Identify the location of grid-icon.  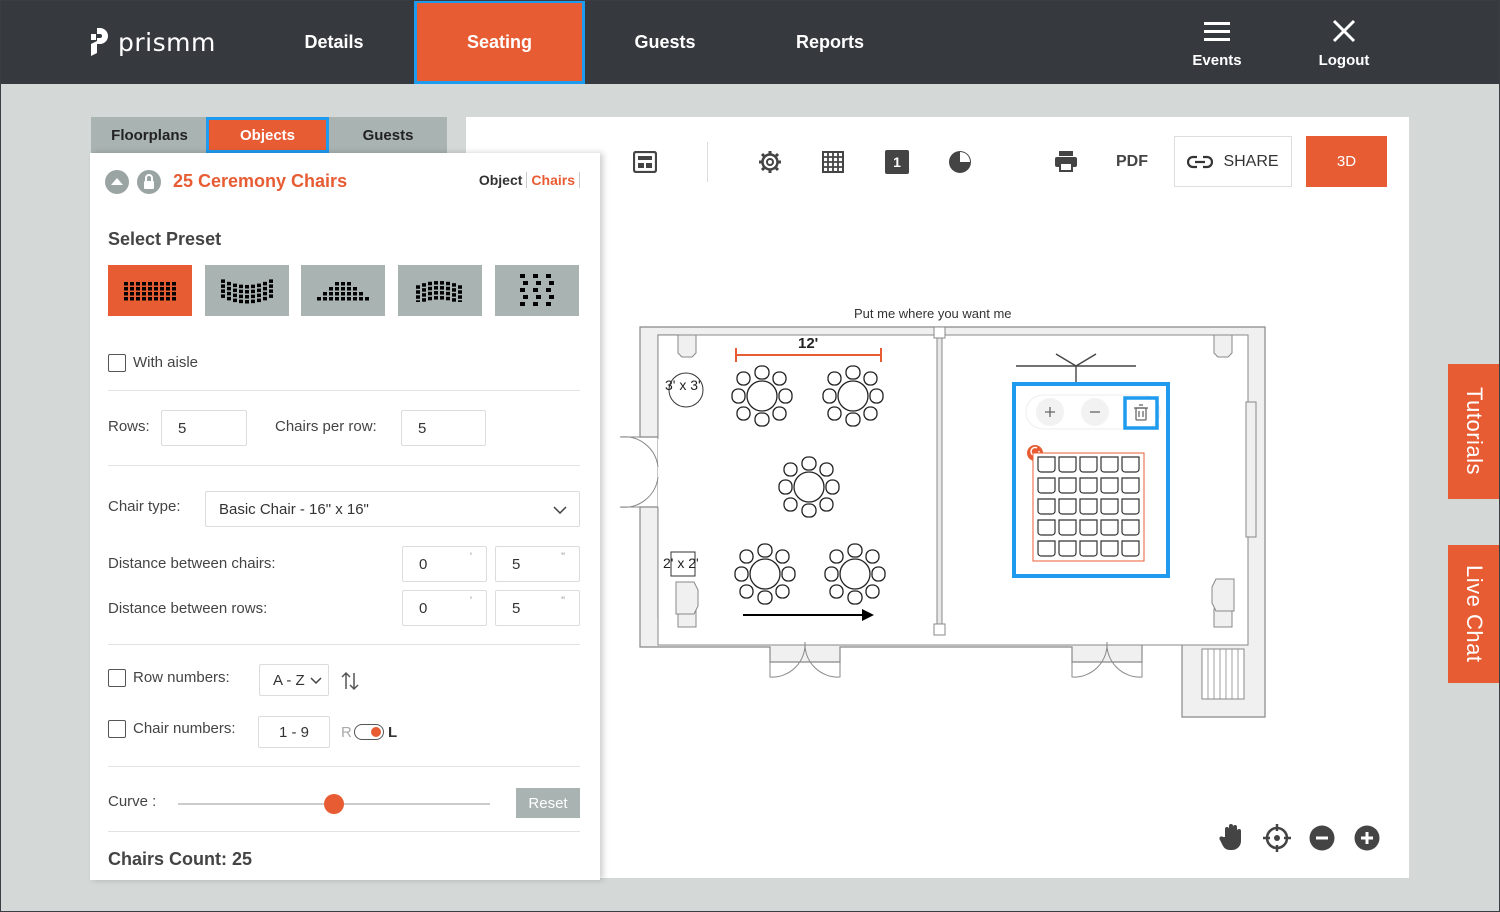
(833, 162).